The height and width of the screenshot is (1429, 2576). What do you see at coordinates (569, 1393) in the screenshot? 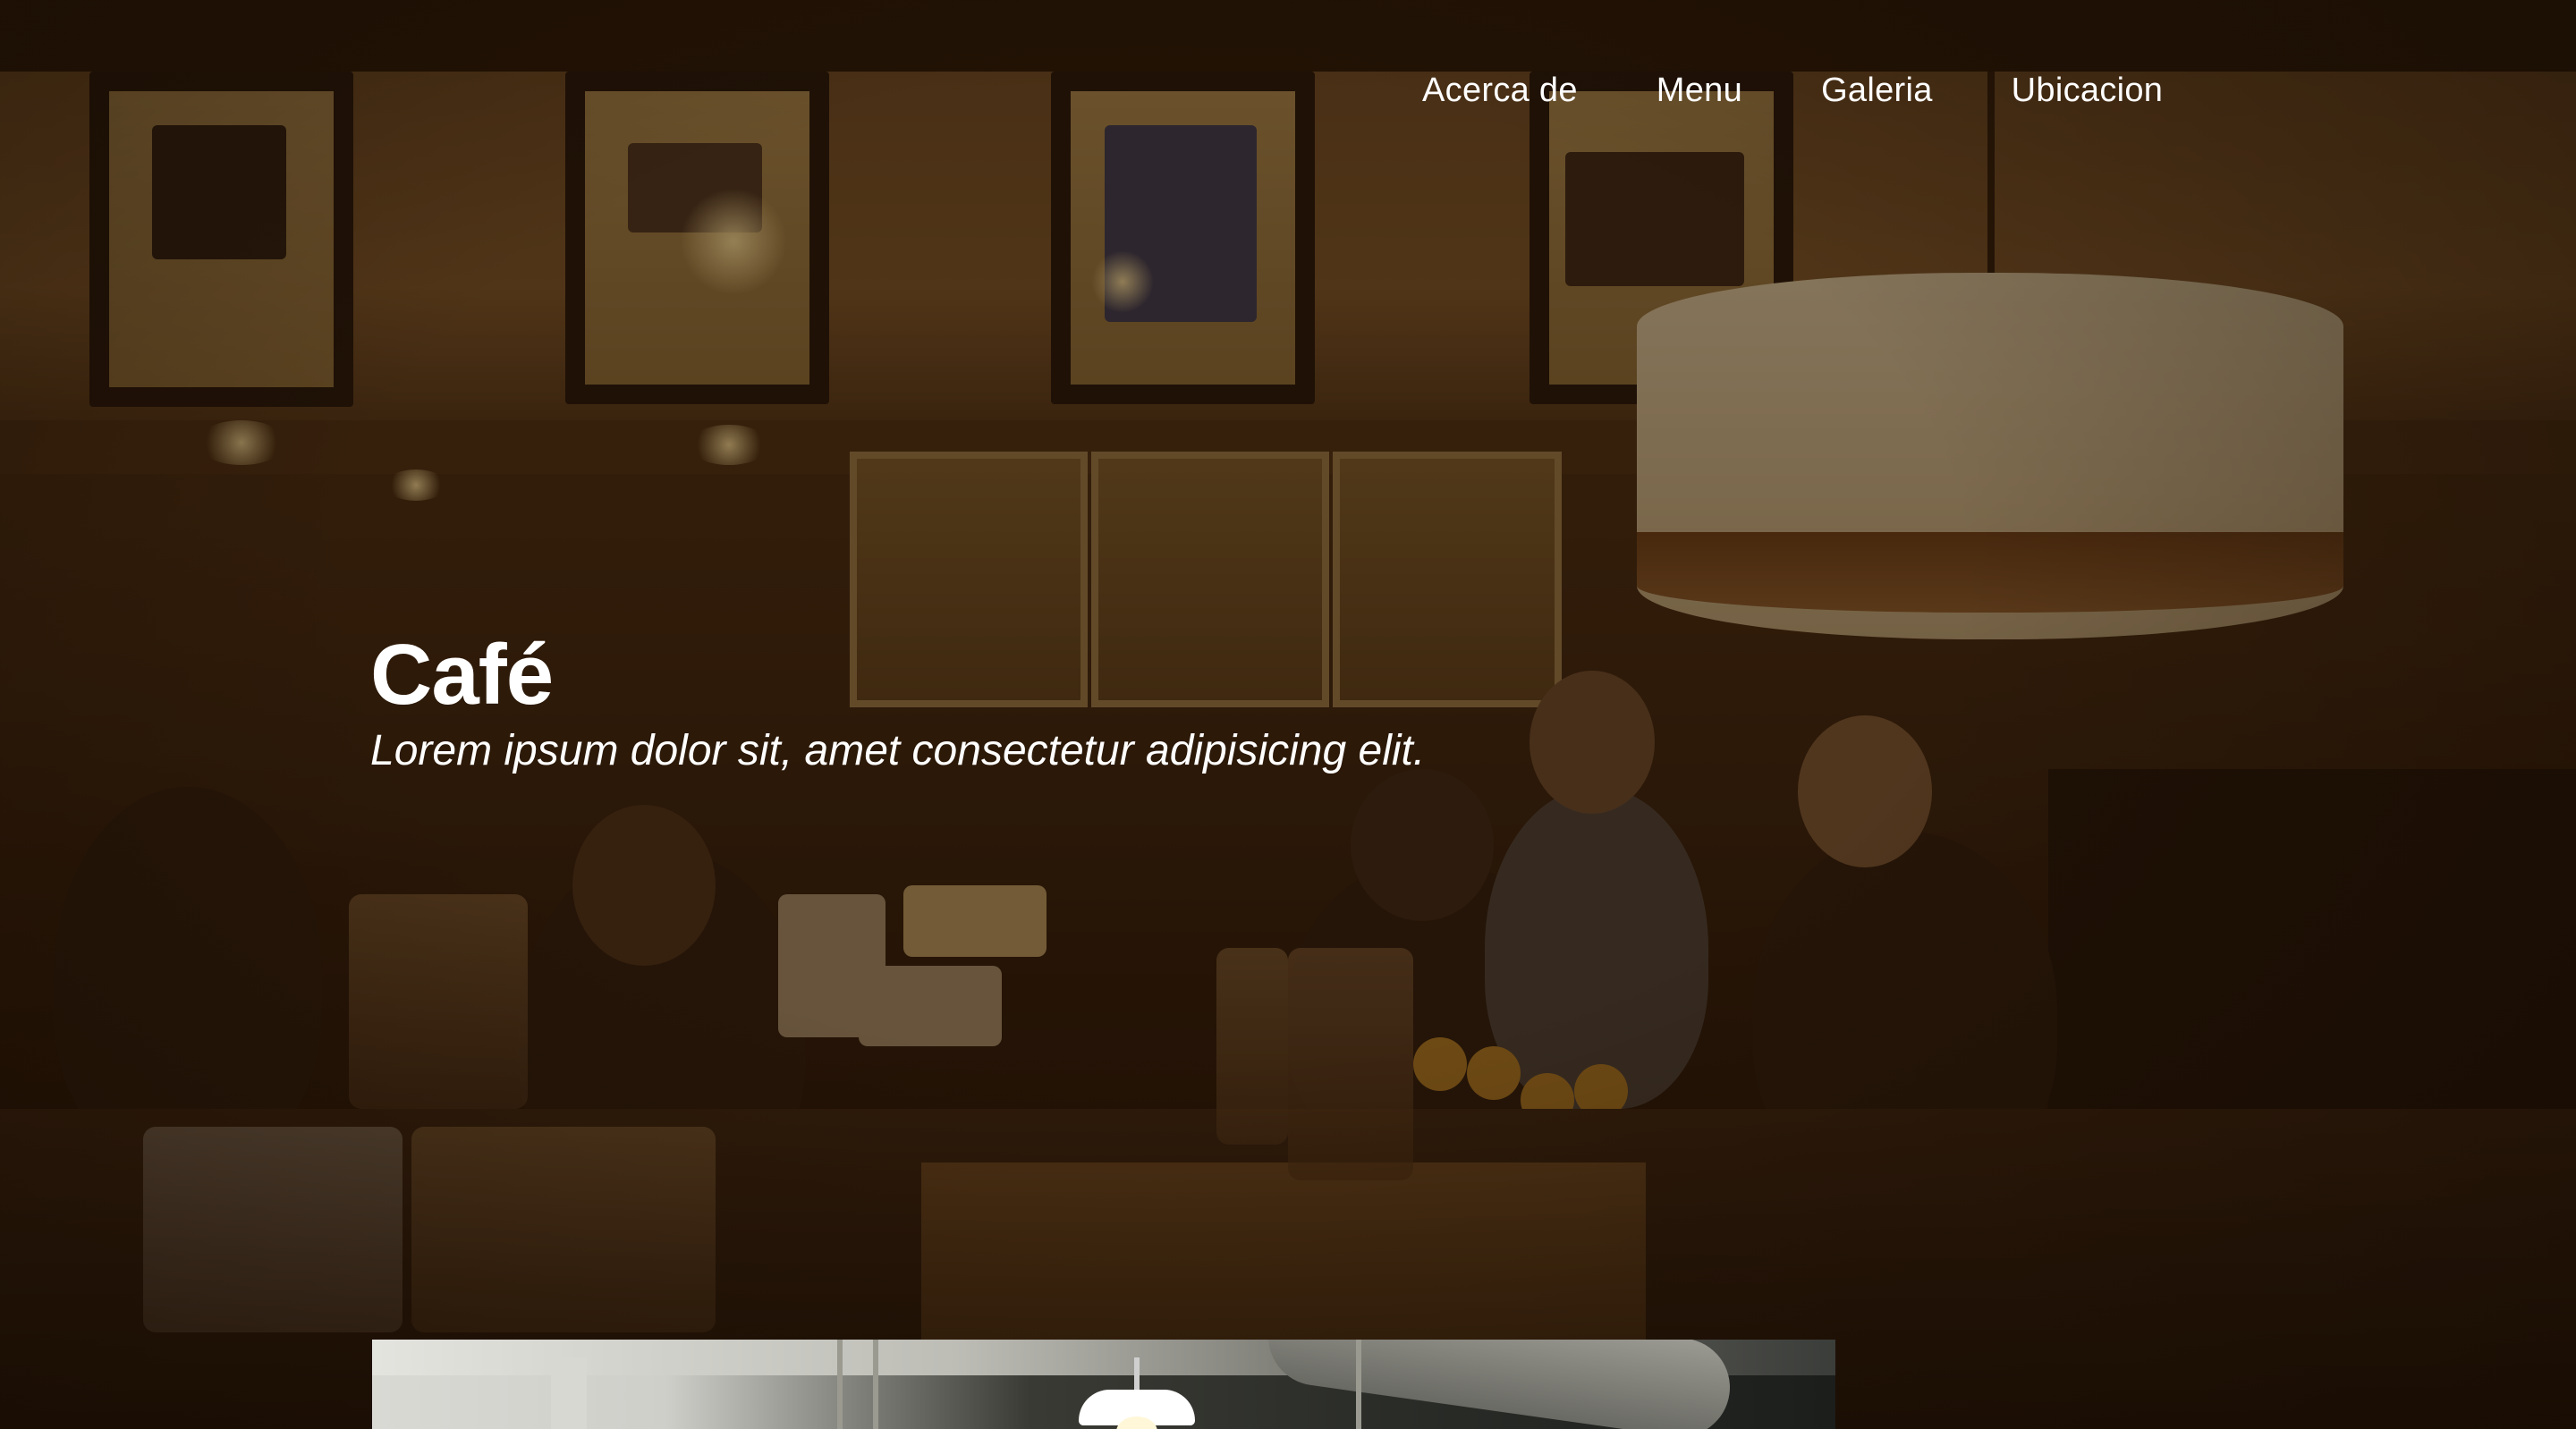
I see `next-section-lamp` at bounding box center [569, 1393].